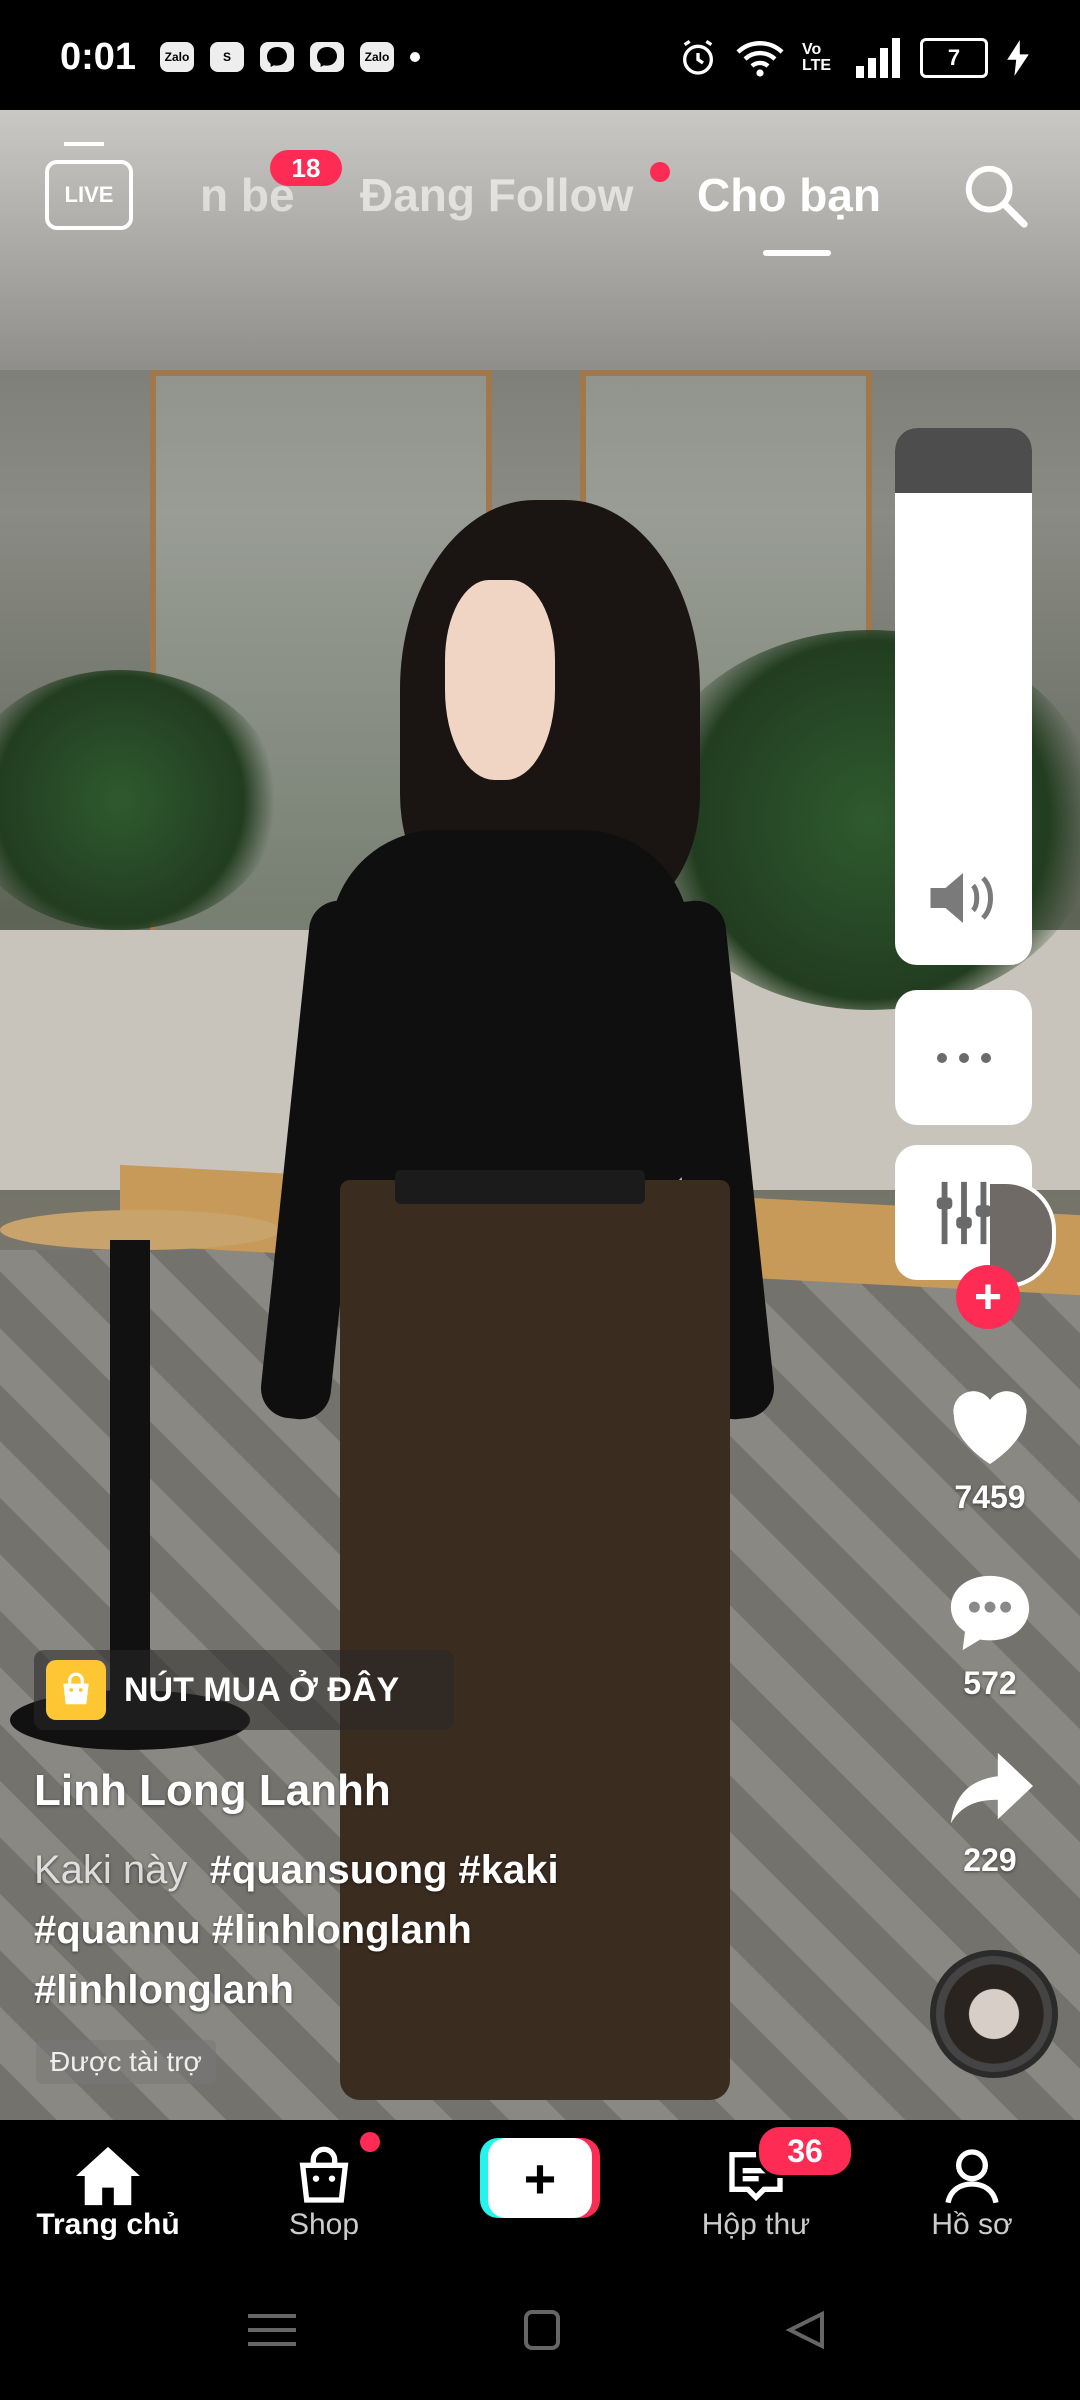  Describe the element at coordinates (272, 2330) in the screenshot. I see `recent-apps-icon` at that location.